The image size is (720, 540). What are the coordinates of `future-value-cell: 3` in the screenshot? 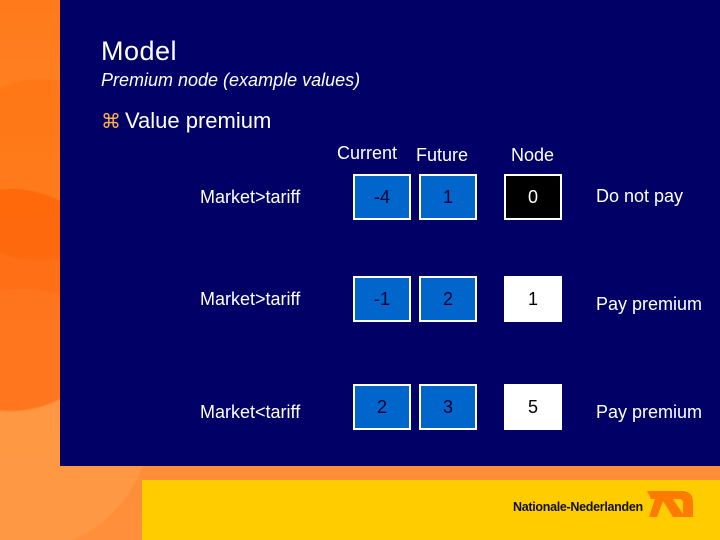 It's located at (448, 407).